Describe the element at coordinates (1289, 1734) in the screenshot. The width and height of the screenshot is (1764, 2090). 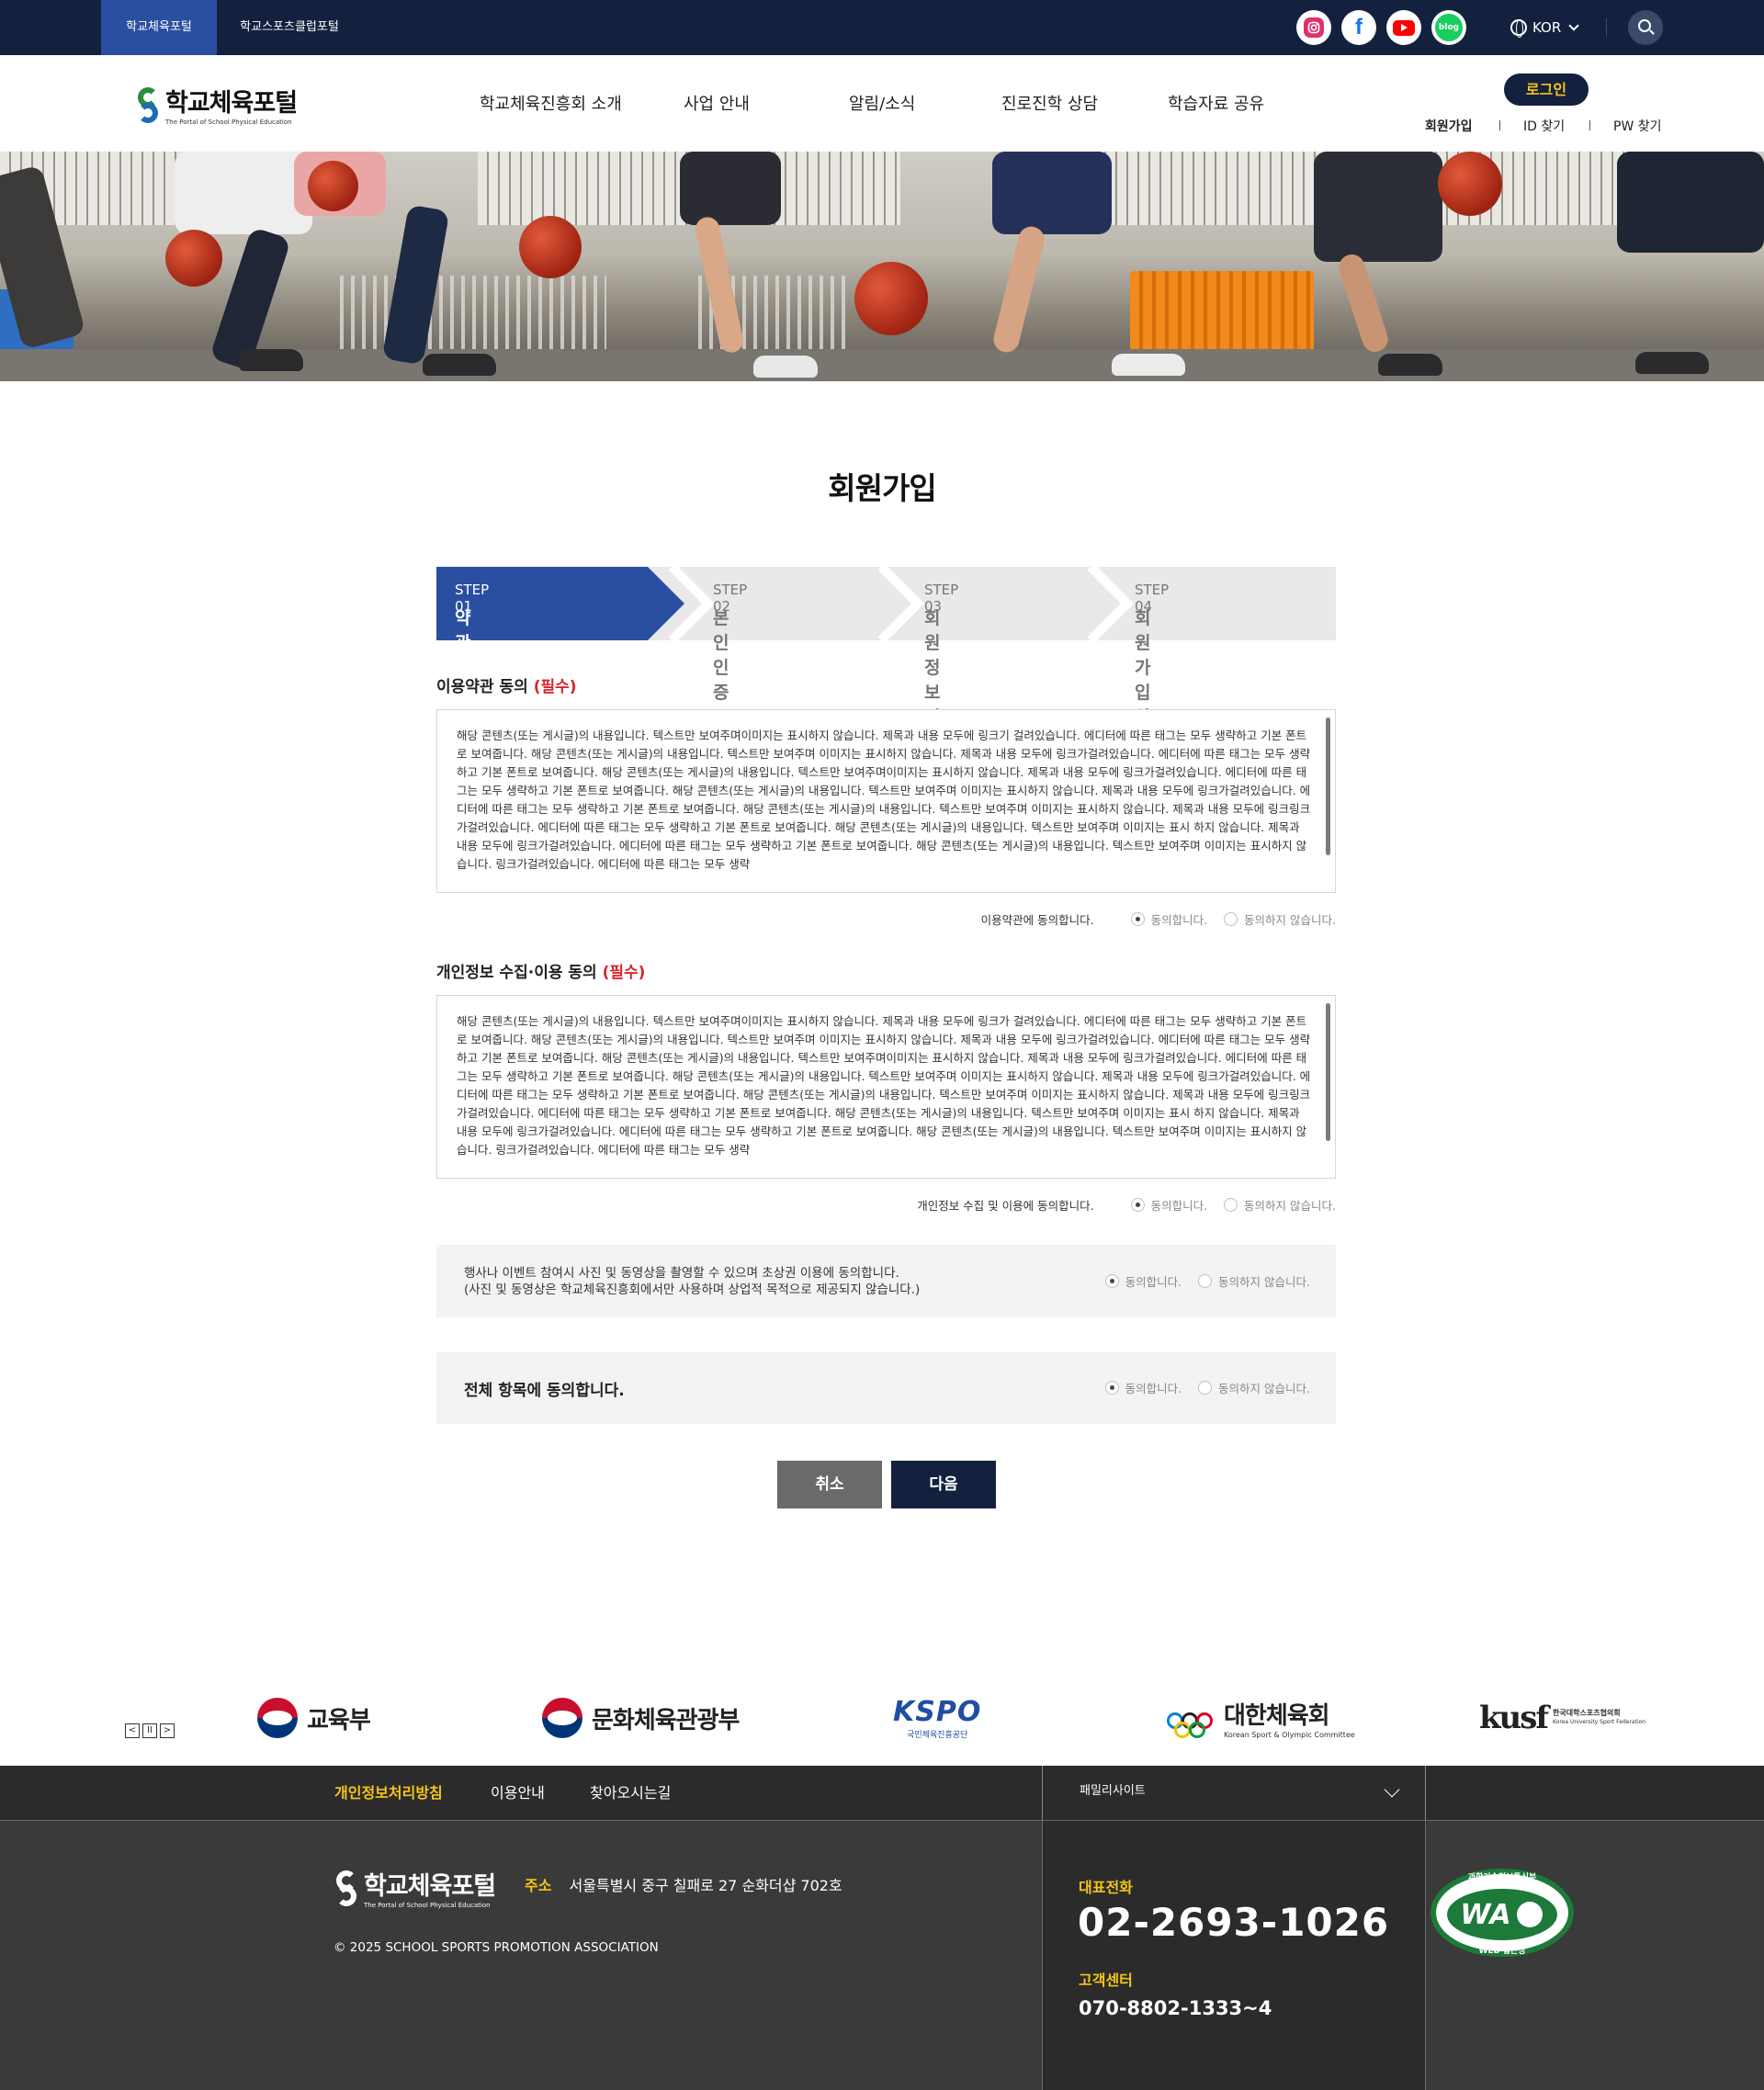
I see `partner-subtitle: Korean Sport & Olympic Committee` at that location.